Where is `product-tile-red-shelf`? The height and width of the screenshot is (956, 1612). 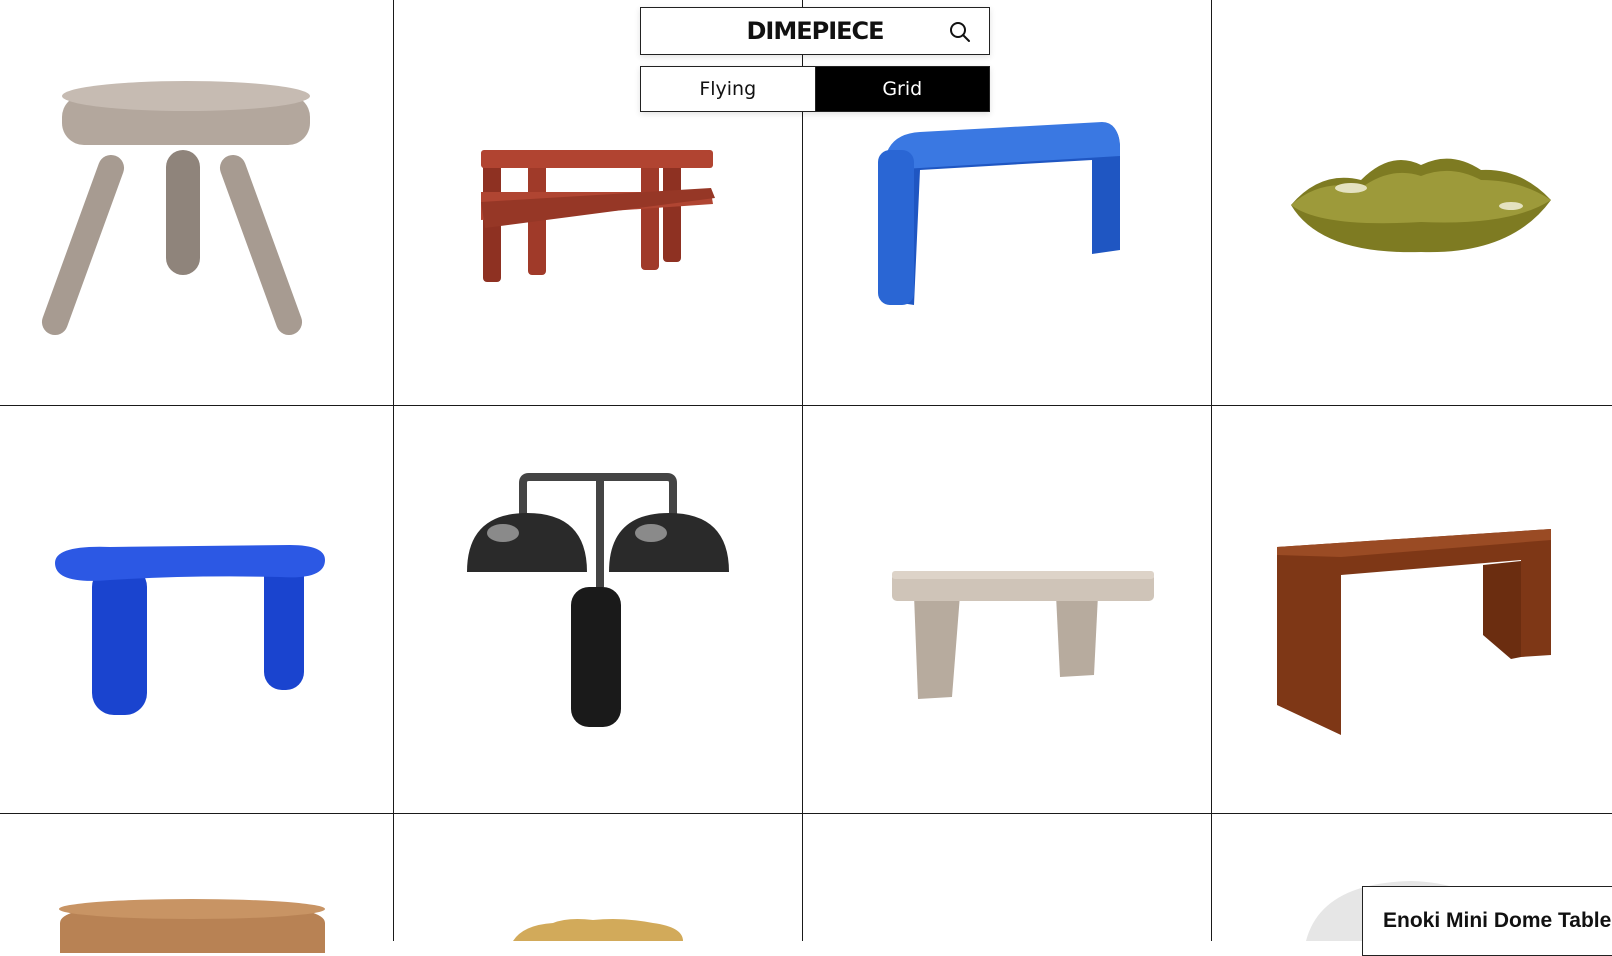 product-tile-red-shelf is located at coordinates (597, 202).